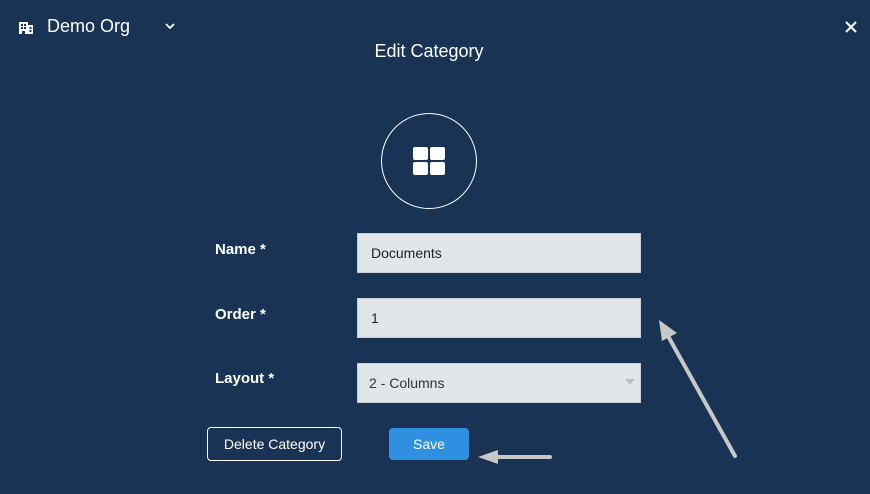  What do you see at coordinates (429, 444) in the screenshot?
I see `save-button: Save` at bounding box center [429, 444].